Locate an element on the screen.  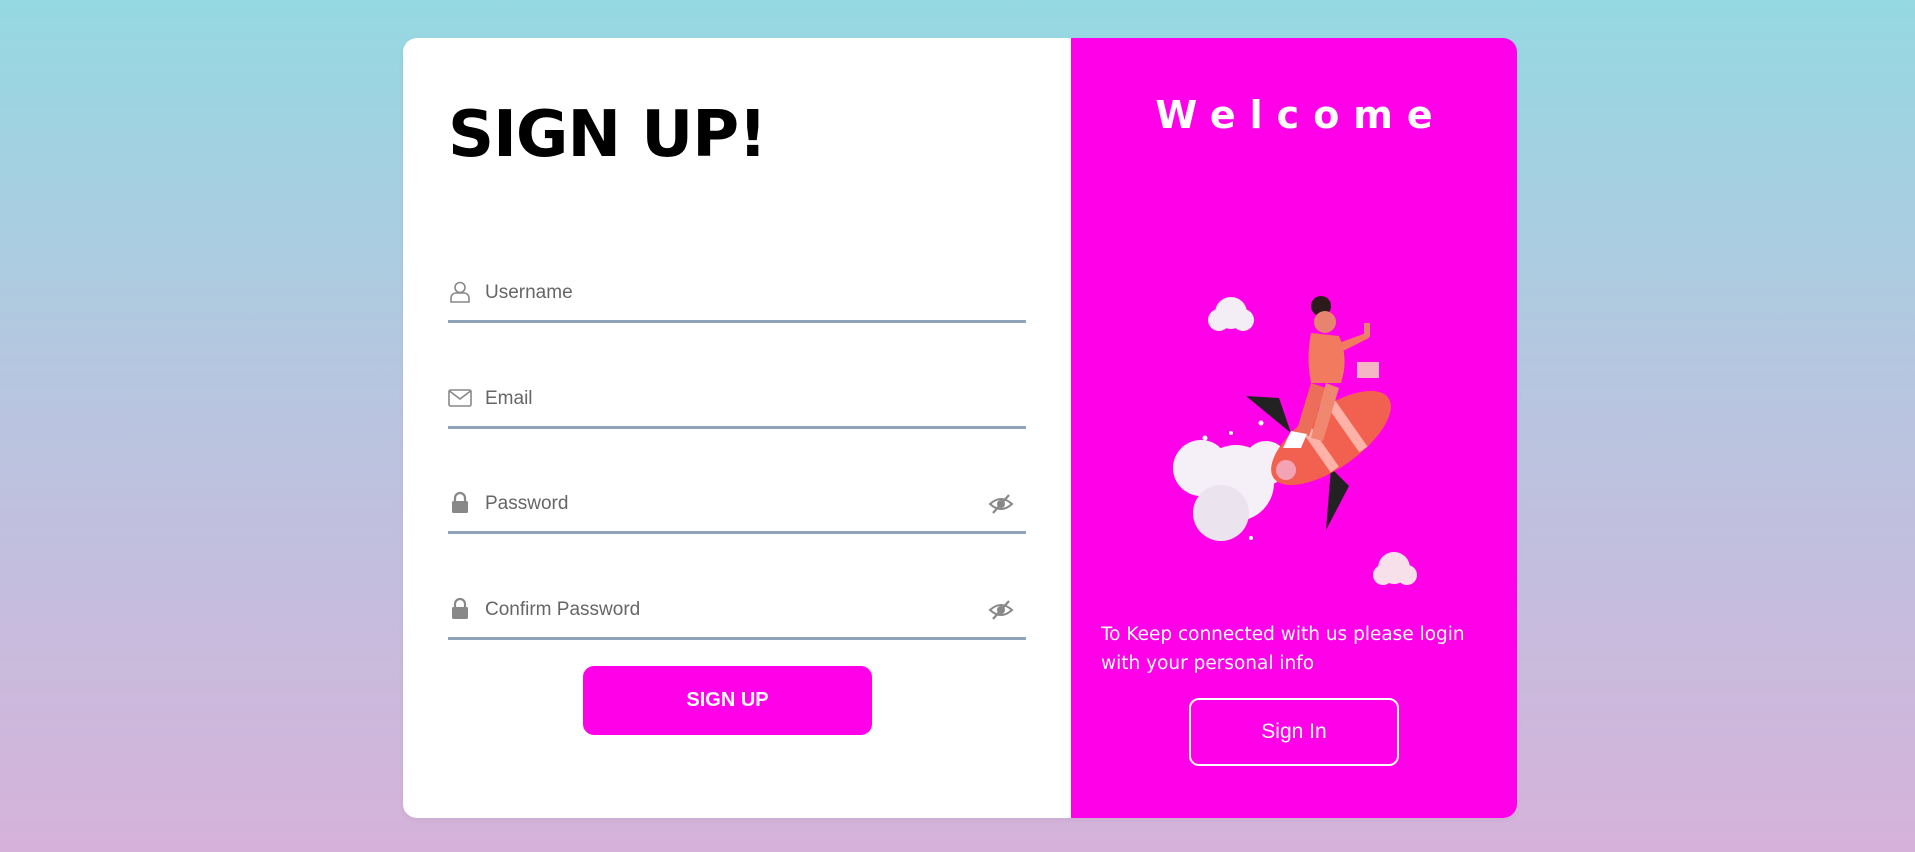
signin-button: Sign In is located at coordinates (1294, 732).